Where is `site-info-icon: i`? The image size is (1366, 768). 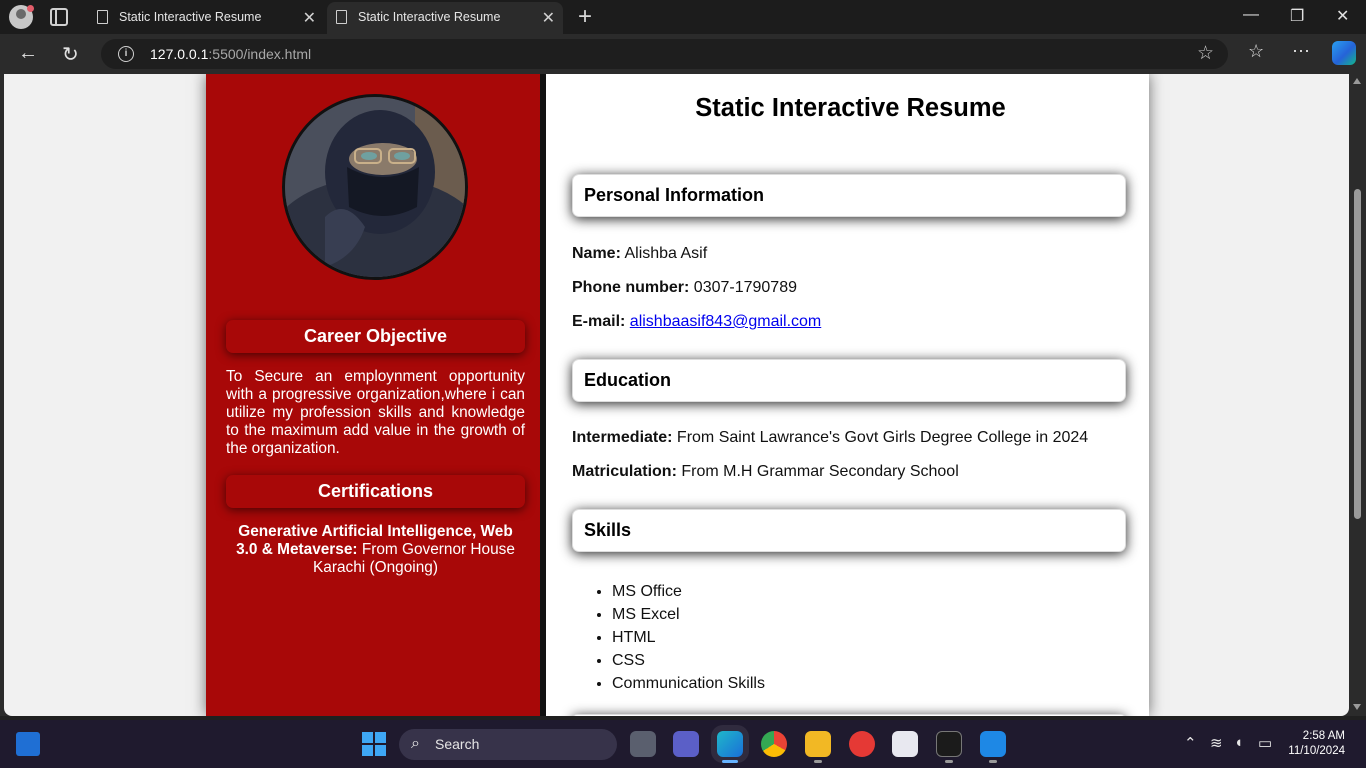
site-info-icon: i is located at coordinates (126, 54).